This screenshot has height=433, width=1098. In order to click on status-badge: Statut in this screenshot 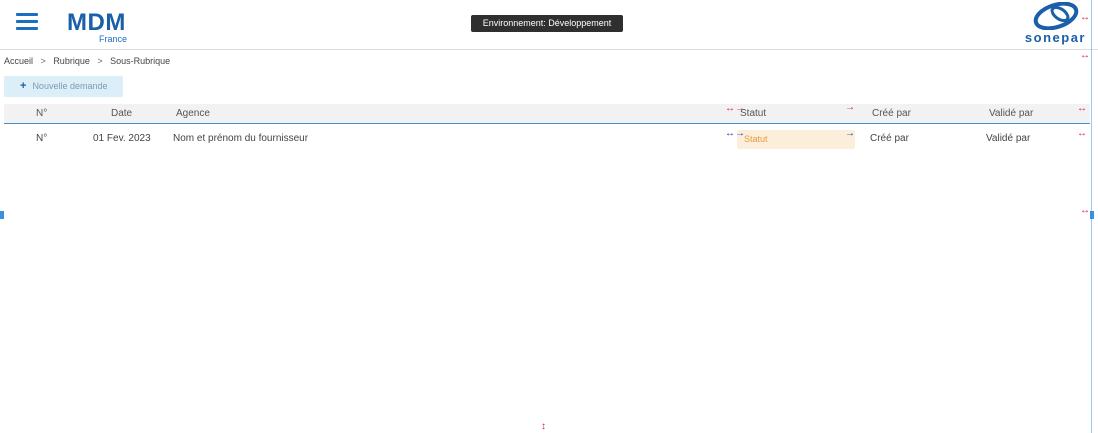, I will do `click(796, 139)`.